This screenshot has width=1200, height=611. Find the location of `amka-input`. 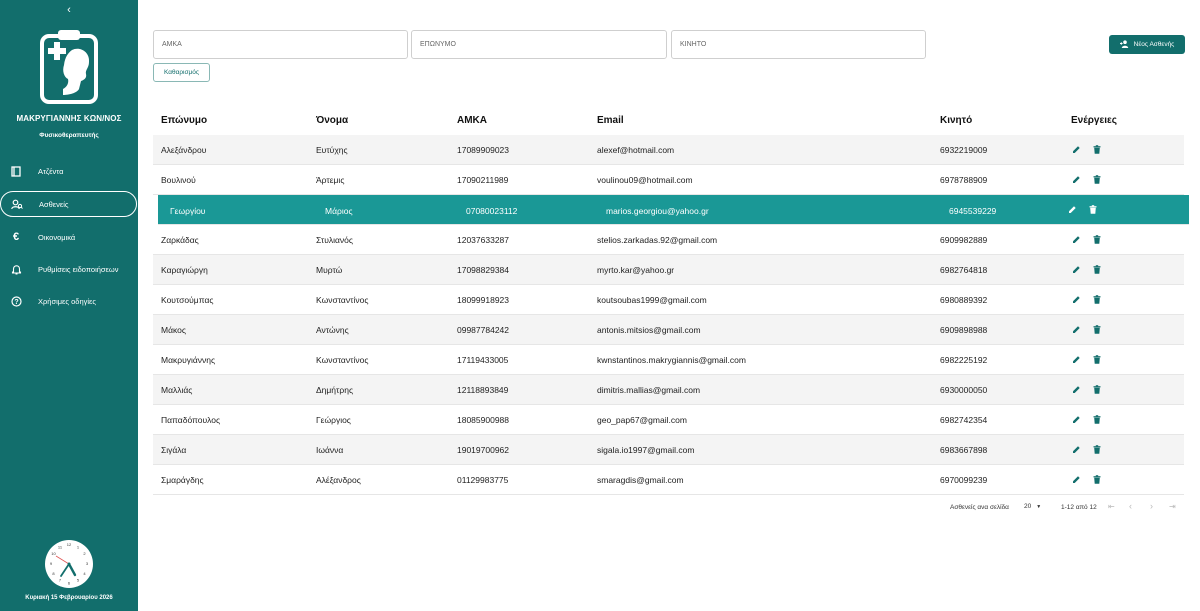

amka-input is located at coordinates (280, 44).